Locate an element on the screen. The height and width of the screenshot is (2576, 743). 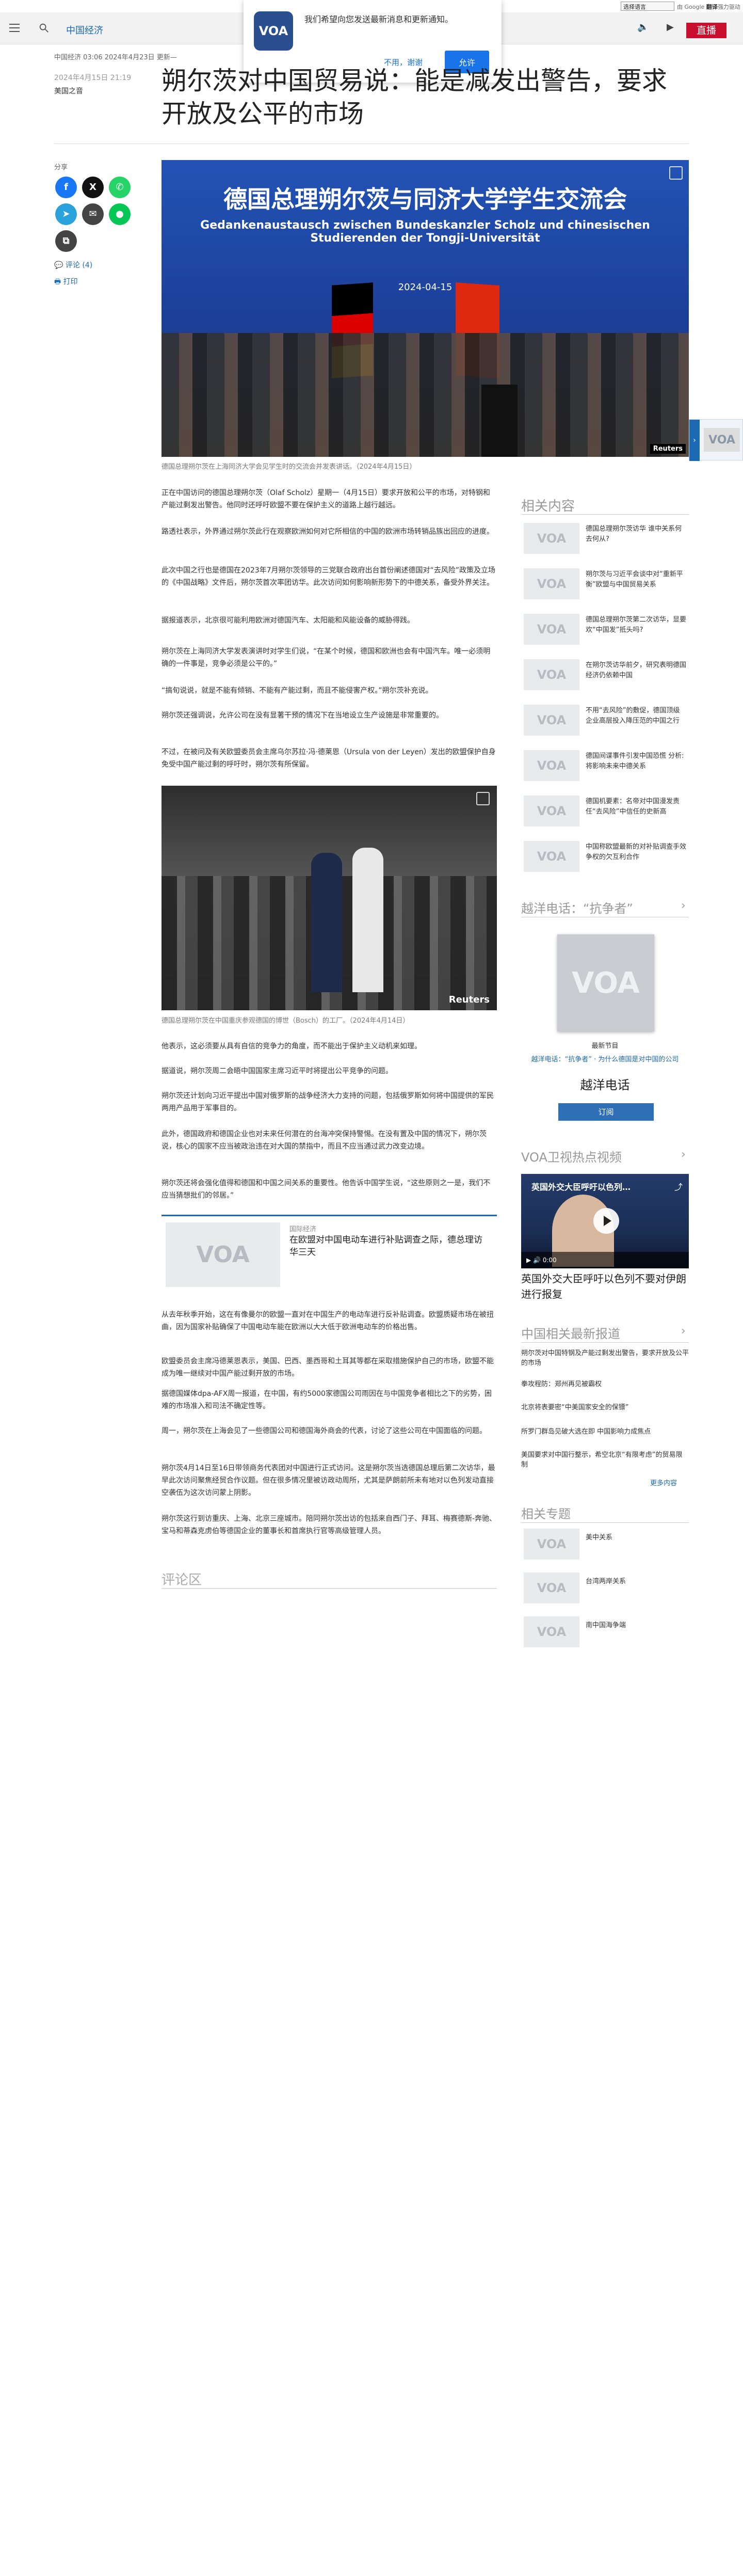
thumbnail: VOA is located at coordinates (552, 583).